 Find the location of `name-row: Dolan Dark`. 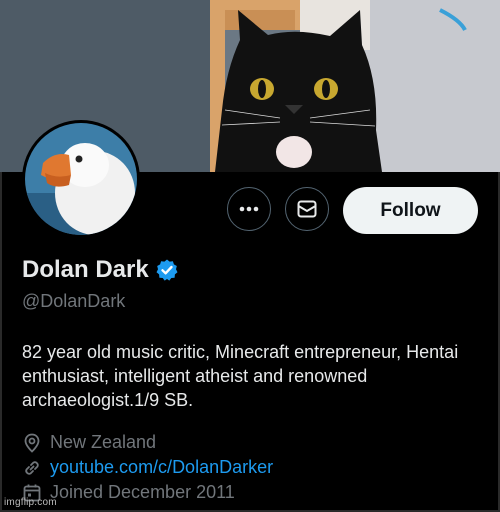

name-row: Dolan Dark is located at coordinates (100, 270).